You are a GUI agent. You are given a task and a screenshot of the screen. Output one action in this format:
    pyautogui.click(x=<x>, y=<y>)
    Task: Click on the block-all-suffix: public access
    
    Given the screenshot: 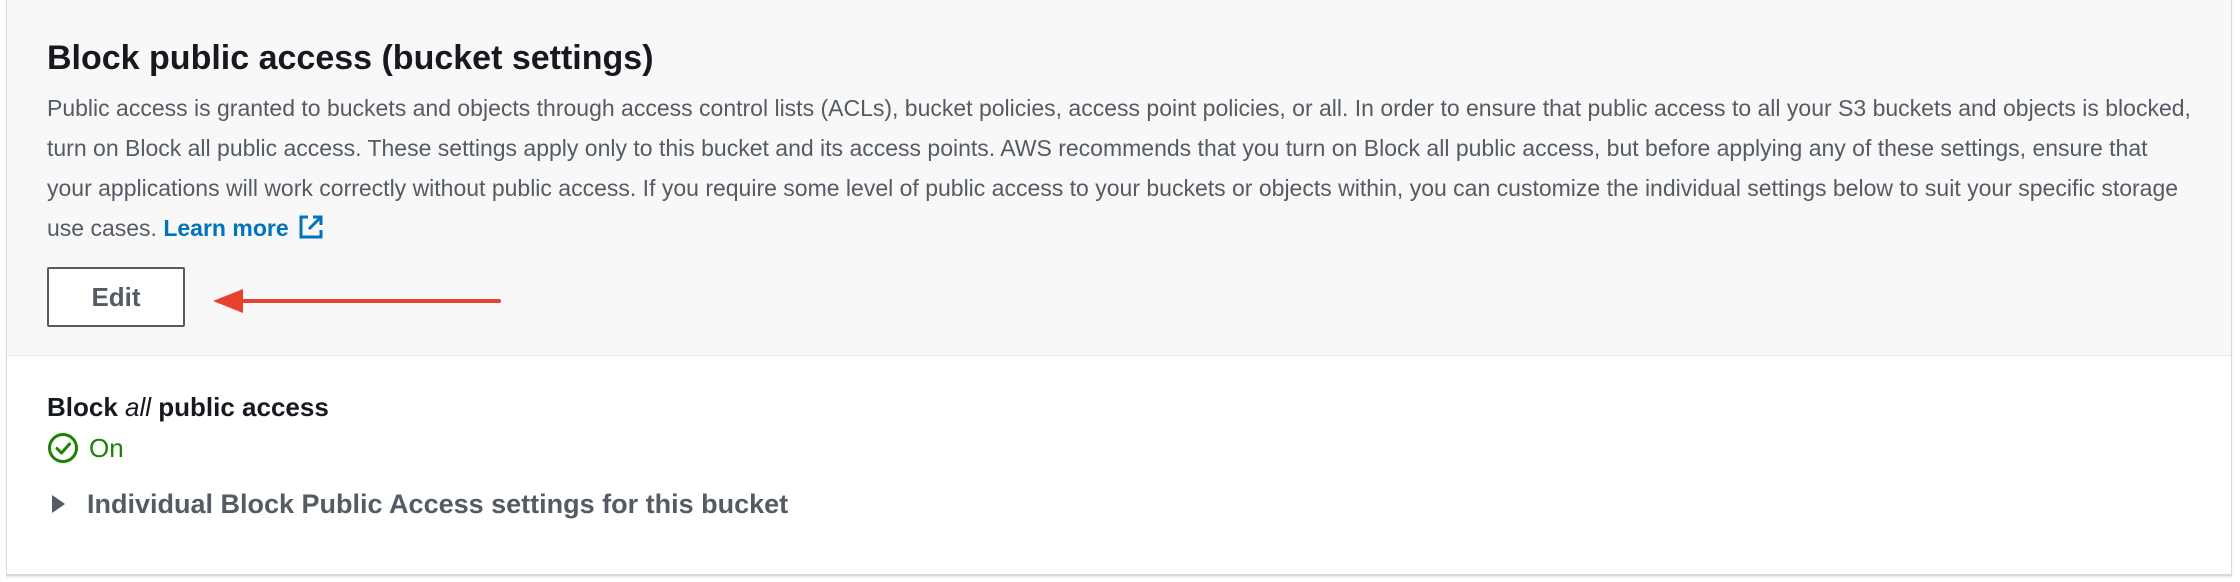 What is the action you would take?
    pyautogui.click(x=240, y=407)
    